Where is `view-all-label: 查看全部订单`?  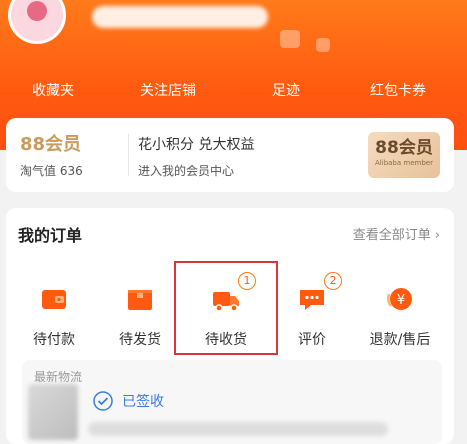
view-all-label: 查看全部订单 is located at coordinates (391, 235).